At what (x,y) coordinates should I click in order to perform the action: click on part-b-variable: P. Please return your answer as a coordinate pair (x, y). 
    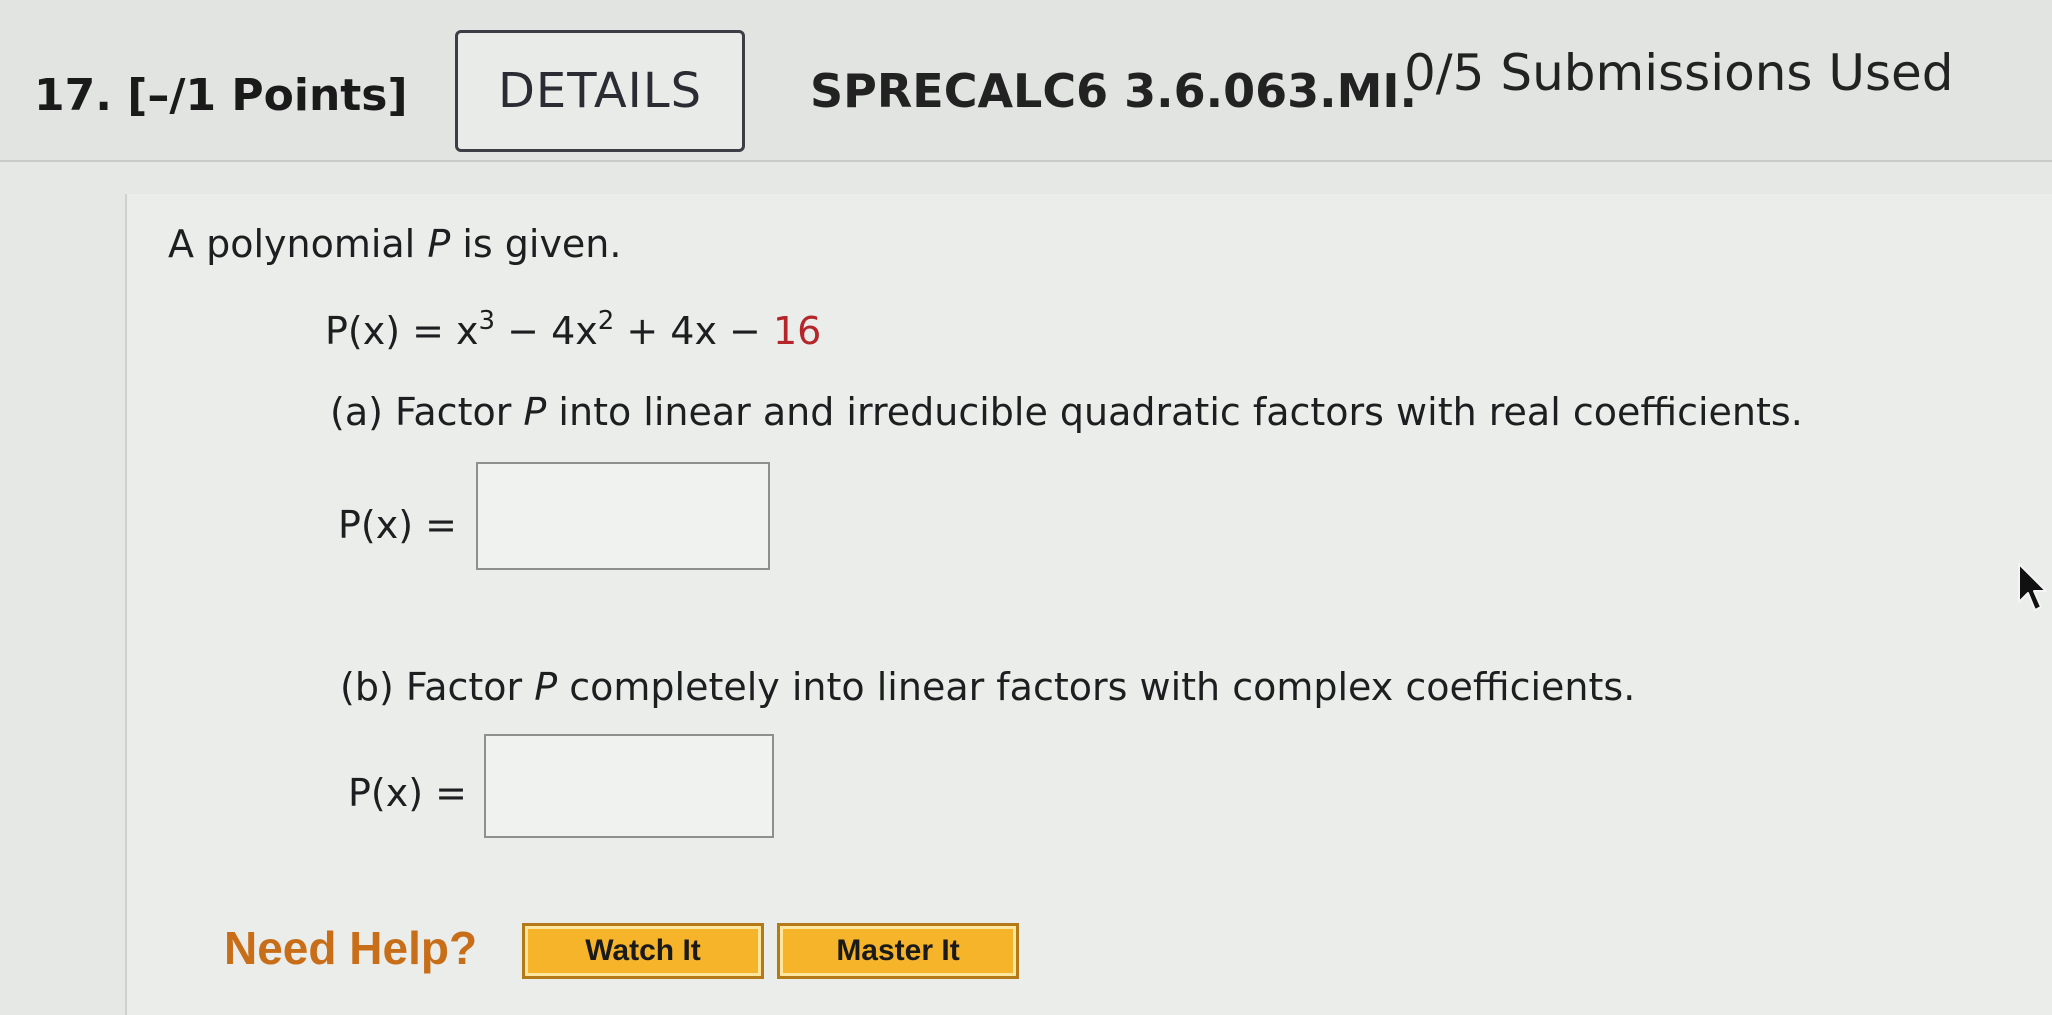
    Looking at the image, I should click on (546, 687).